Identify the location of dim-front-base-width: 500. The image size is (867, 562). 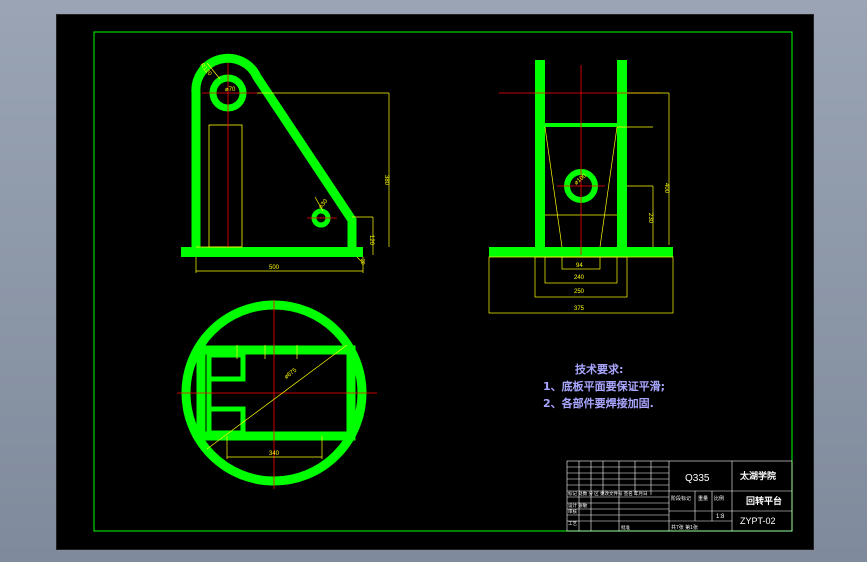
(274, 268).